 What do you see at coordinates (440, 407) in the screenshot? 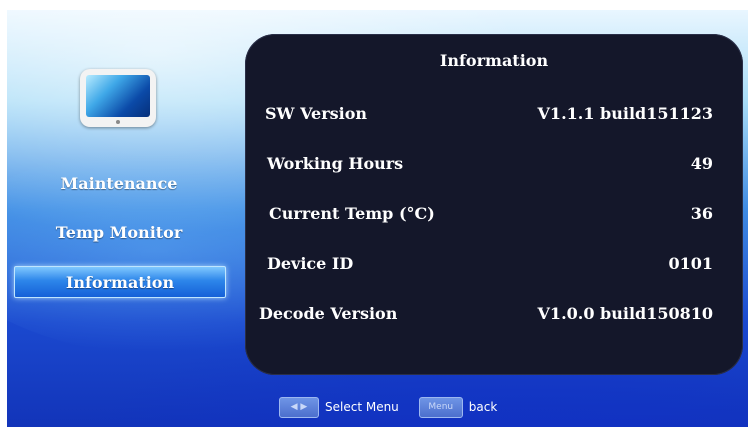
I see `menu-key-button: Menu` at bounding box center [440, 407].